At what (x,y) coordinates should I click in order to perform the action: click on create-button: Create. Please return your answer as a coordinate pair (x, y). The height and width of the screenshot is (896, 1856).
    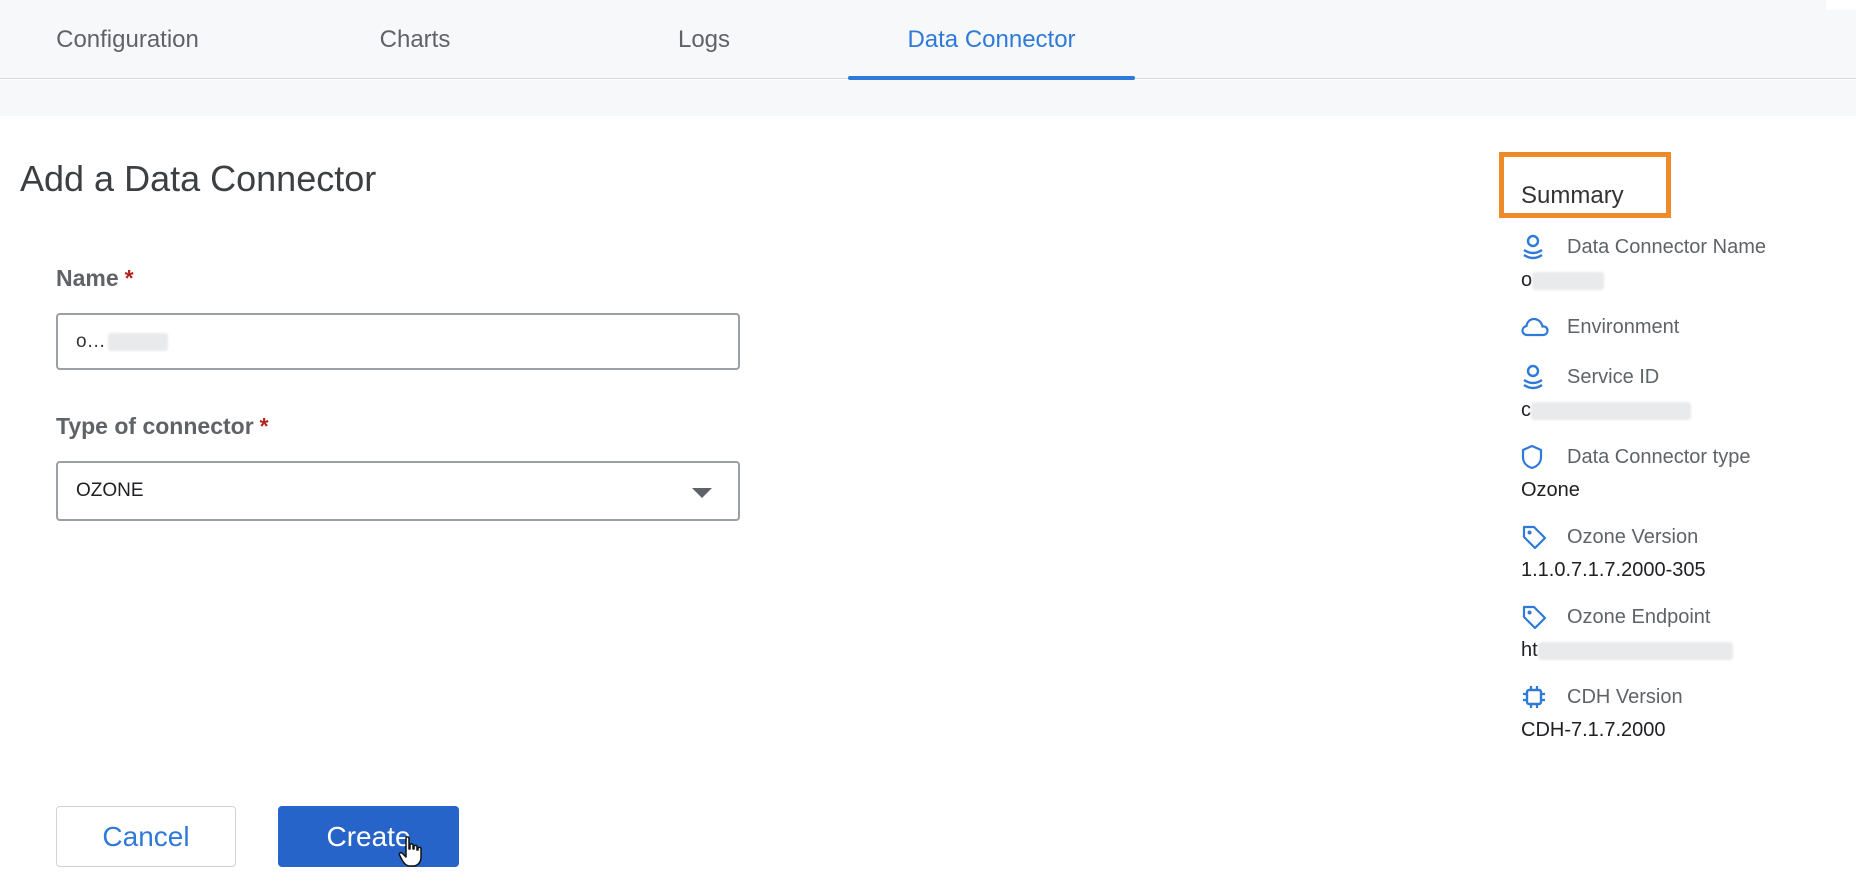
    Looking at the image, I should click on (368, 836).